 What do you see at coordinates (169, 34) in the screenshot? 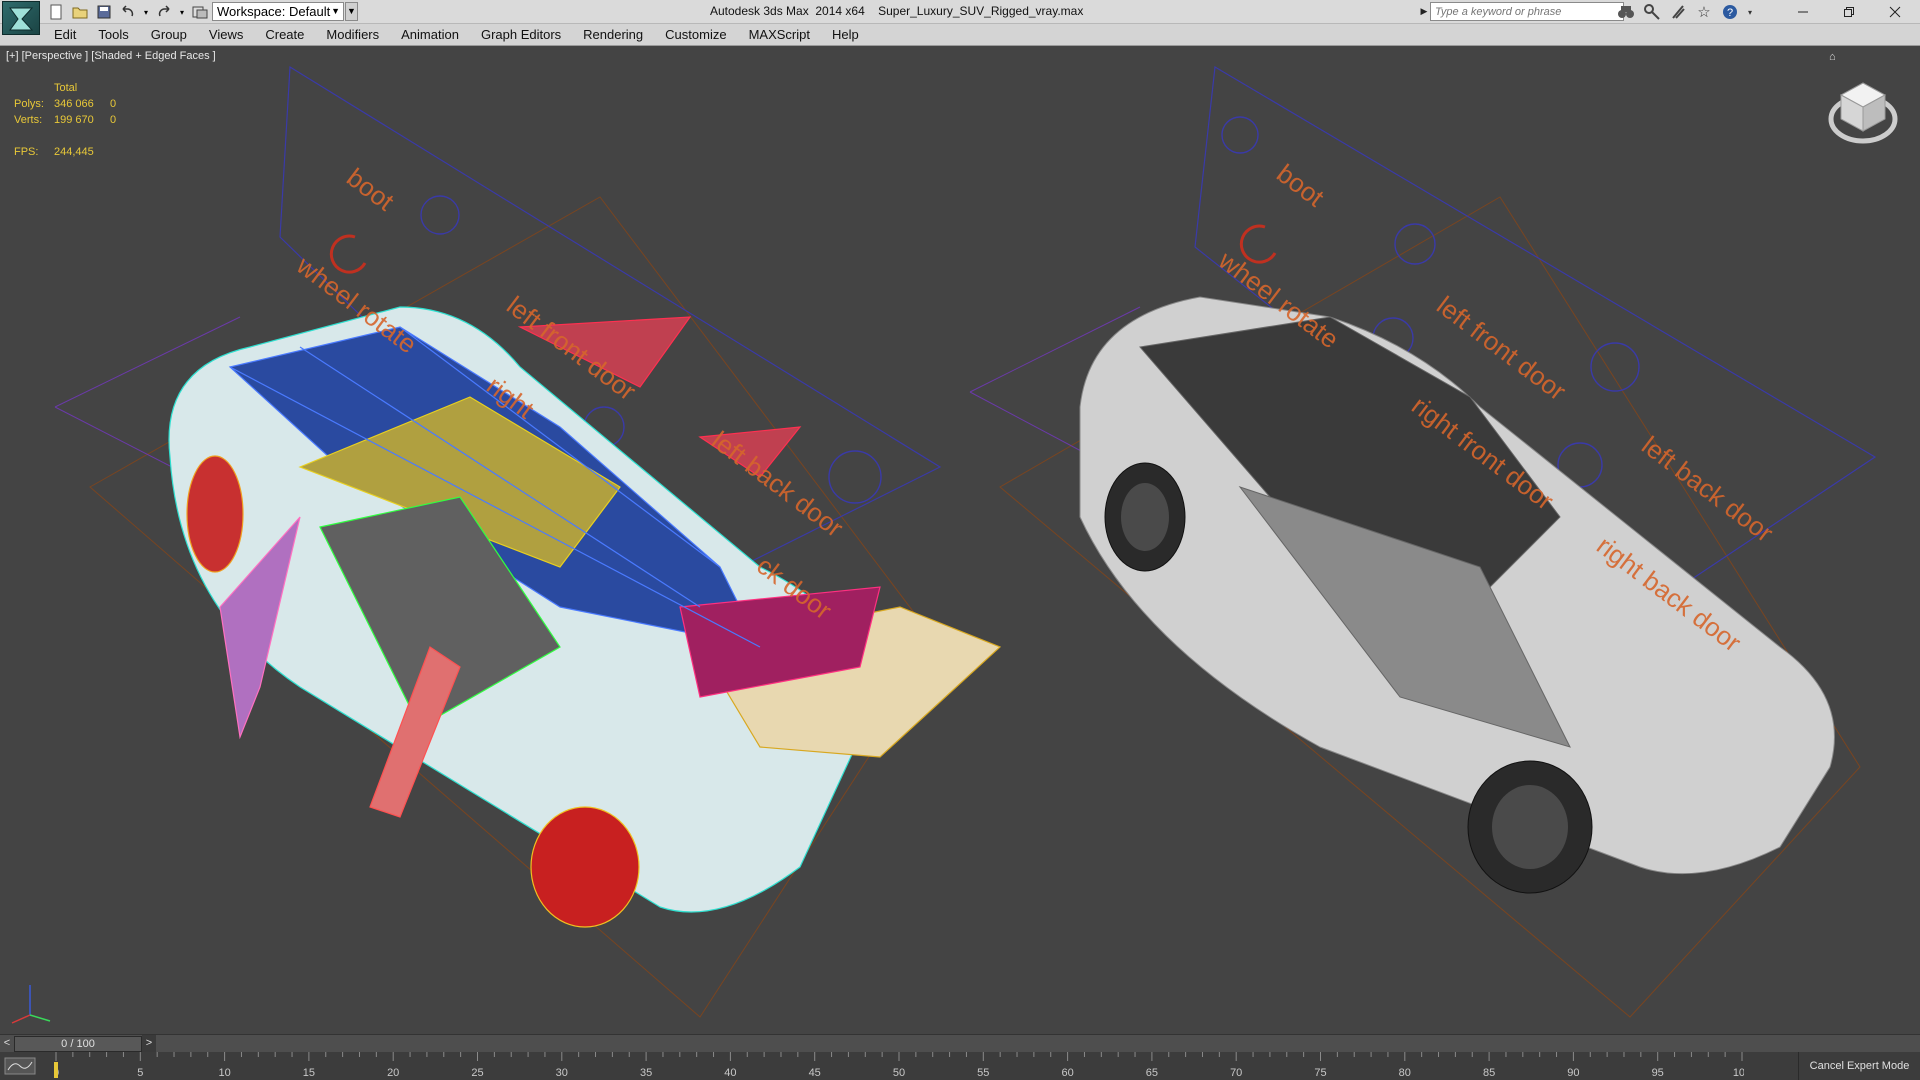
I see `menu-group: Group` at bounding box center [169, 34].